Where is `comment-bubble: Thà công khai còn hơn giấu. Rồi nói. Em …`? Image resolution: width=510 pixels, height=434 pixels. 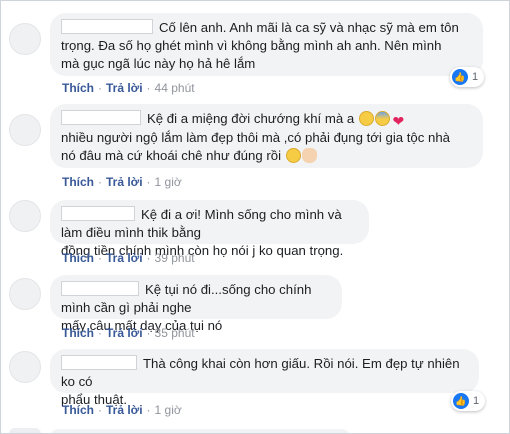
comment-bubble: Thà công khai còn hơn giấu. Rồi nói. Em … is located at coordinates (264, 378).